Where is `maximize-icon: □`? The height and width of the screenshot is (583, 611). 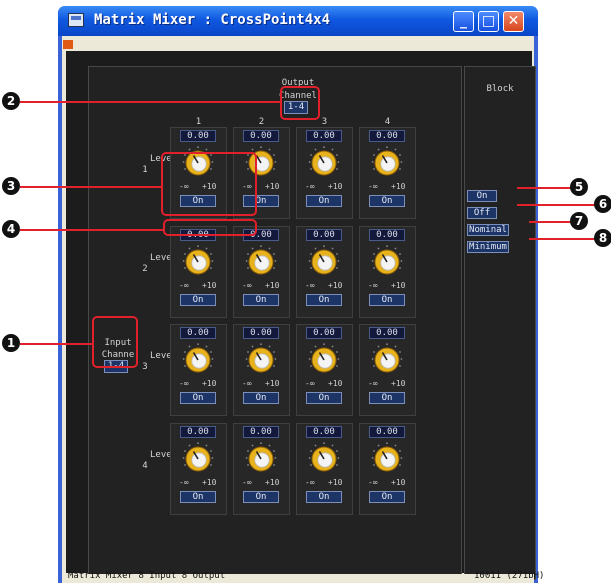
maximize-icon: □ is located at coordinates (488, 21).